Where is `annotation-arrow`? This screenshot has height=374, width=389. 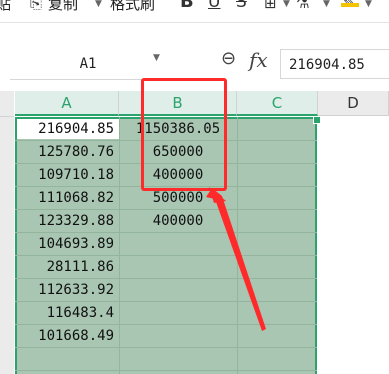
annotation-arrow is located at coordinates (236, 259).